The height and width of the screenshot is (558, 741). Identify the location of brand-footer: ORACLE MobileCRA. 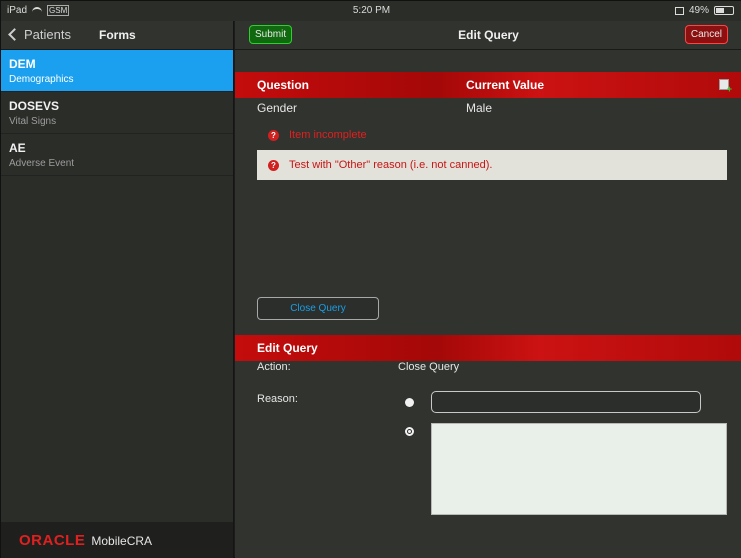
(117, 540).